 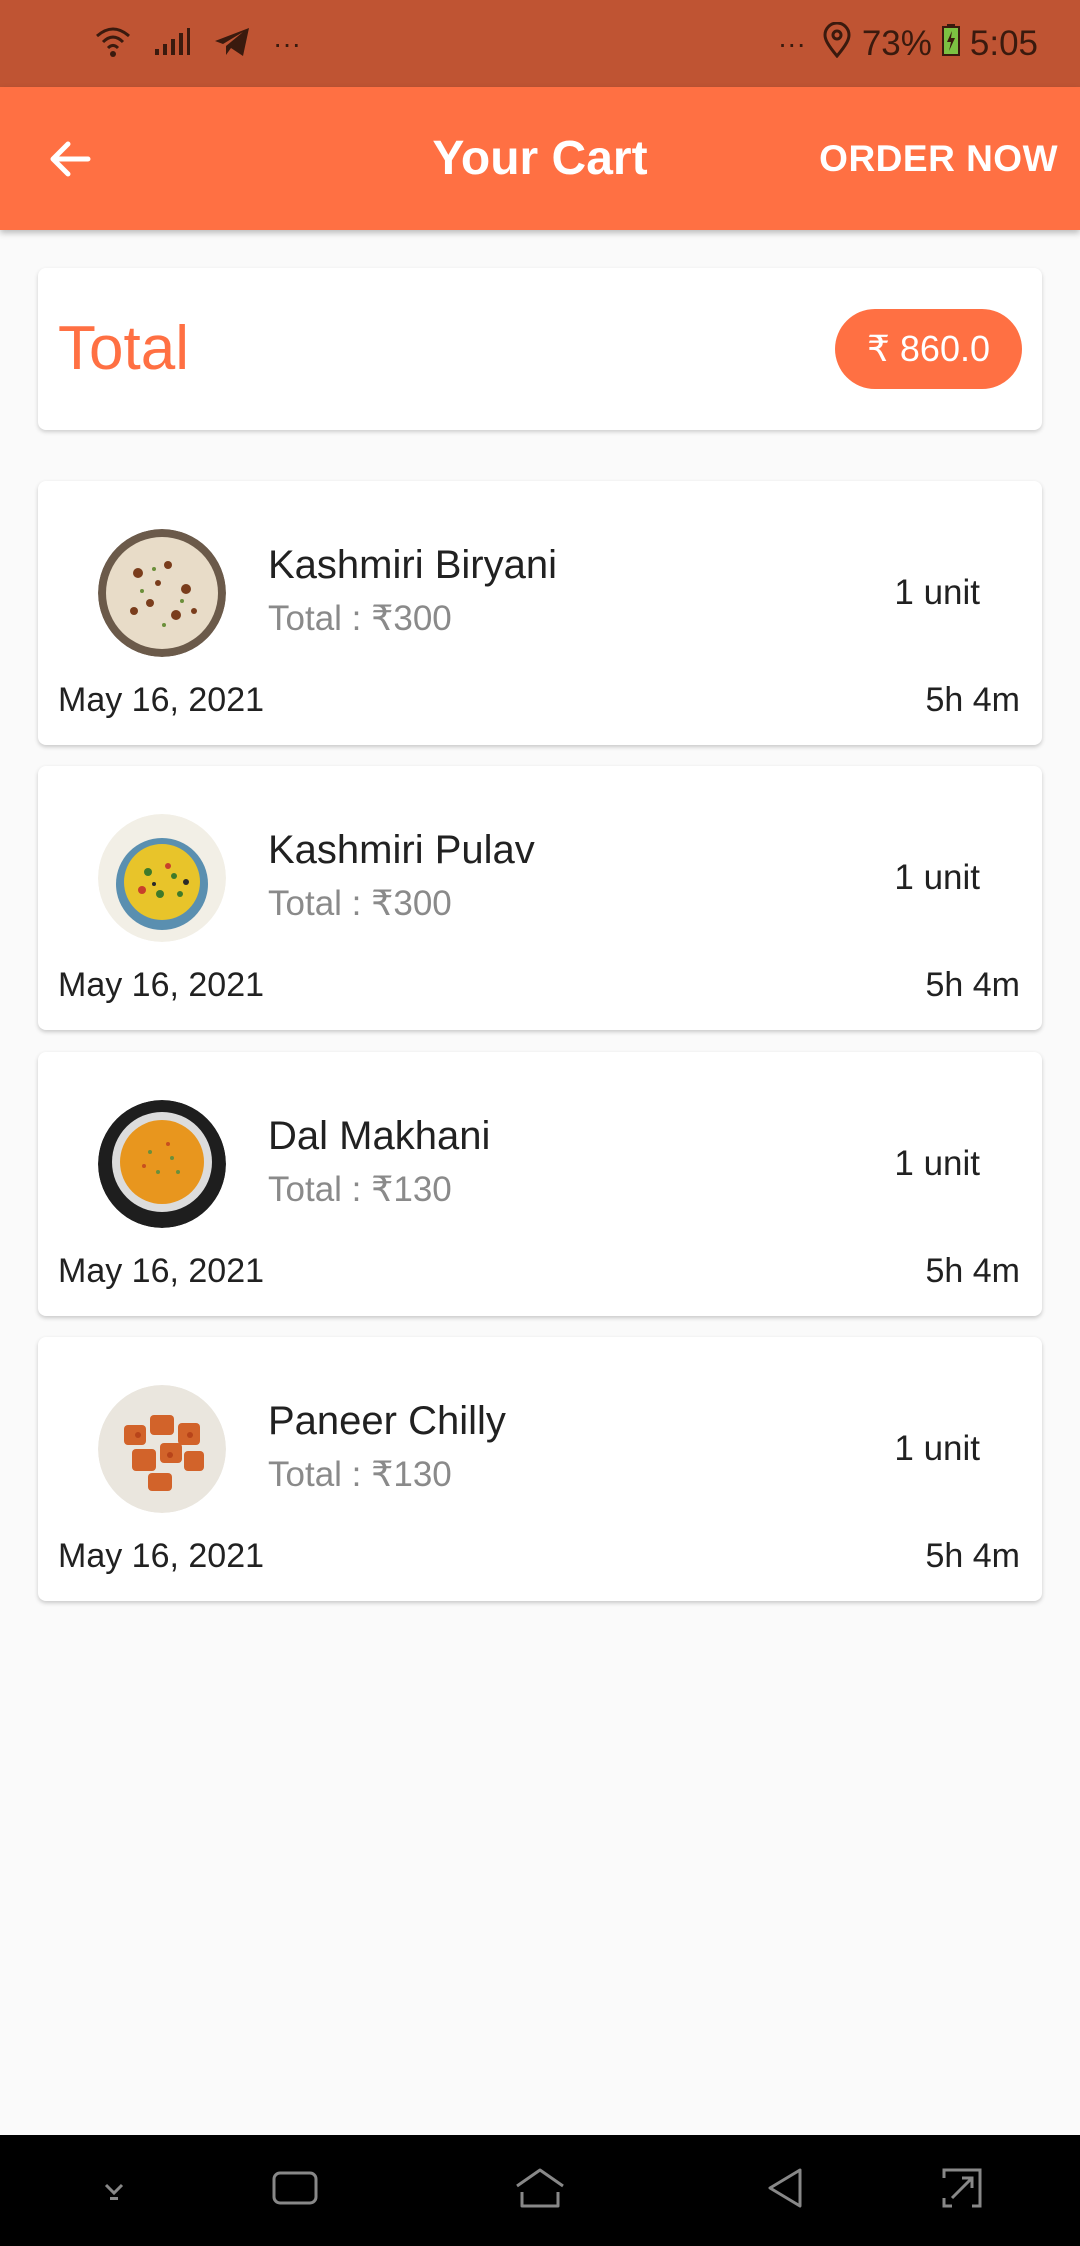 I want to click on status-right: ··· 73% 5:05, so click(x=908, y=44).